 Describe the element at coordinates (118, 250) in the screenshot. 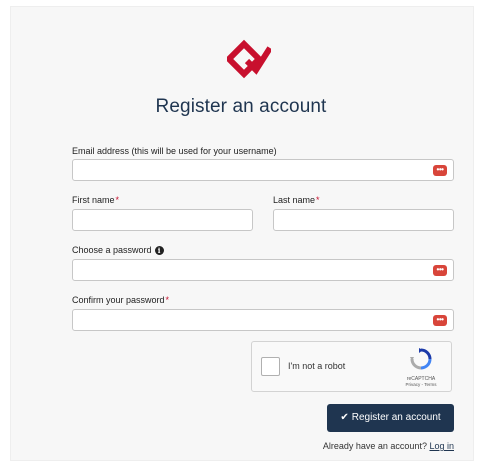

I see `password-label: Choose a password i` at that location.